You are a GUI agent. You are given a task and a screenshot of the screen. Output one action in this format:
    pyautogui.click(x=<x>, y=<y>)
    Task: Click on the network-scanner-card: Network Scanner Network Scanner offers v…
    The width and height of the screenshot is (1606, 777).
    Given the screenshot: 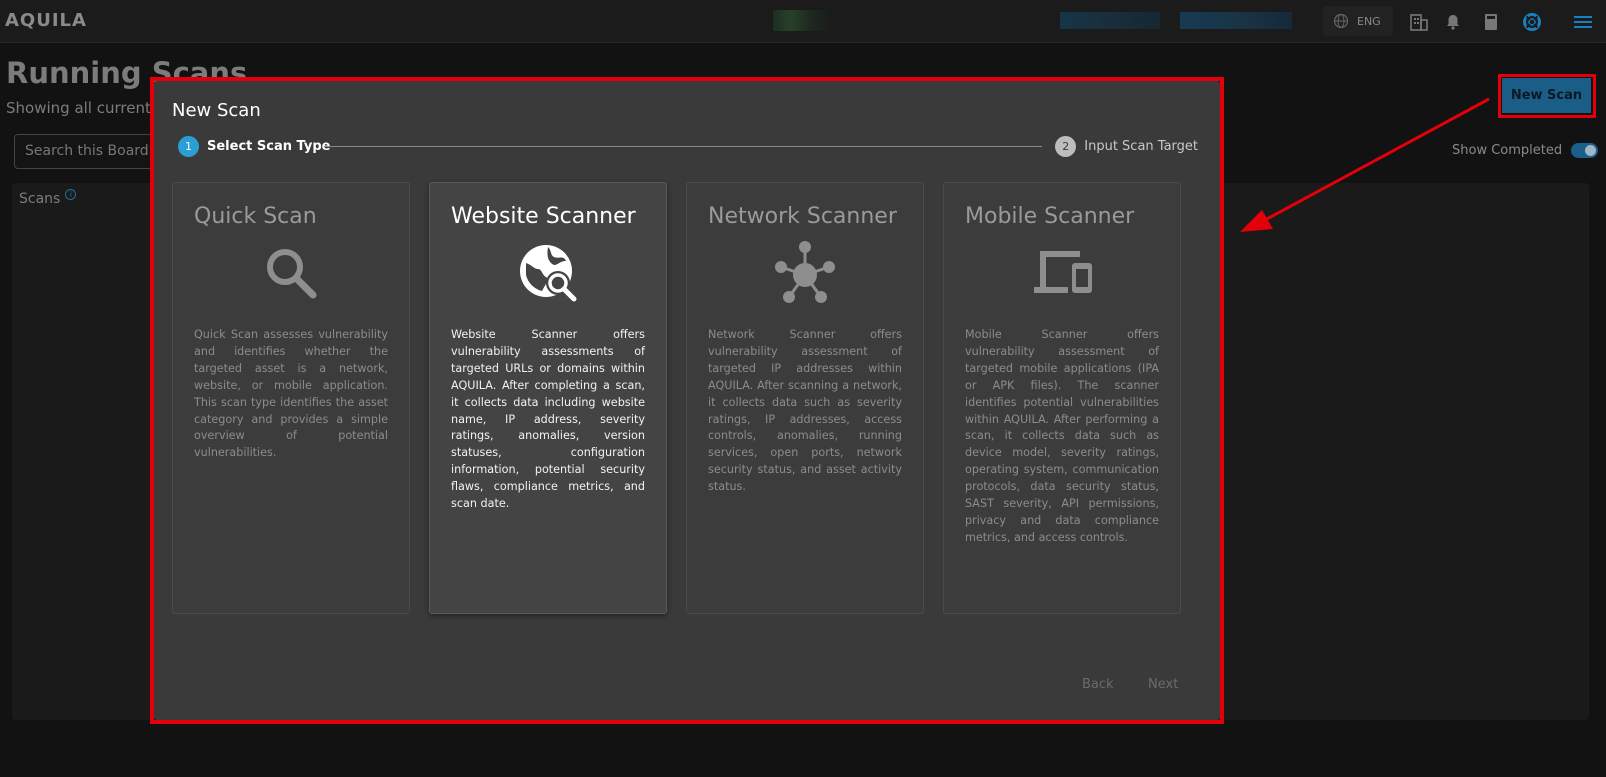 What is the action you would take?
    pyautogui.click(x=805, y=398)
    